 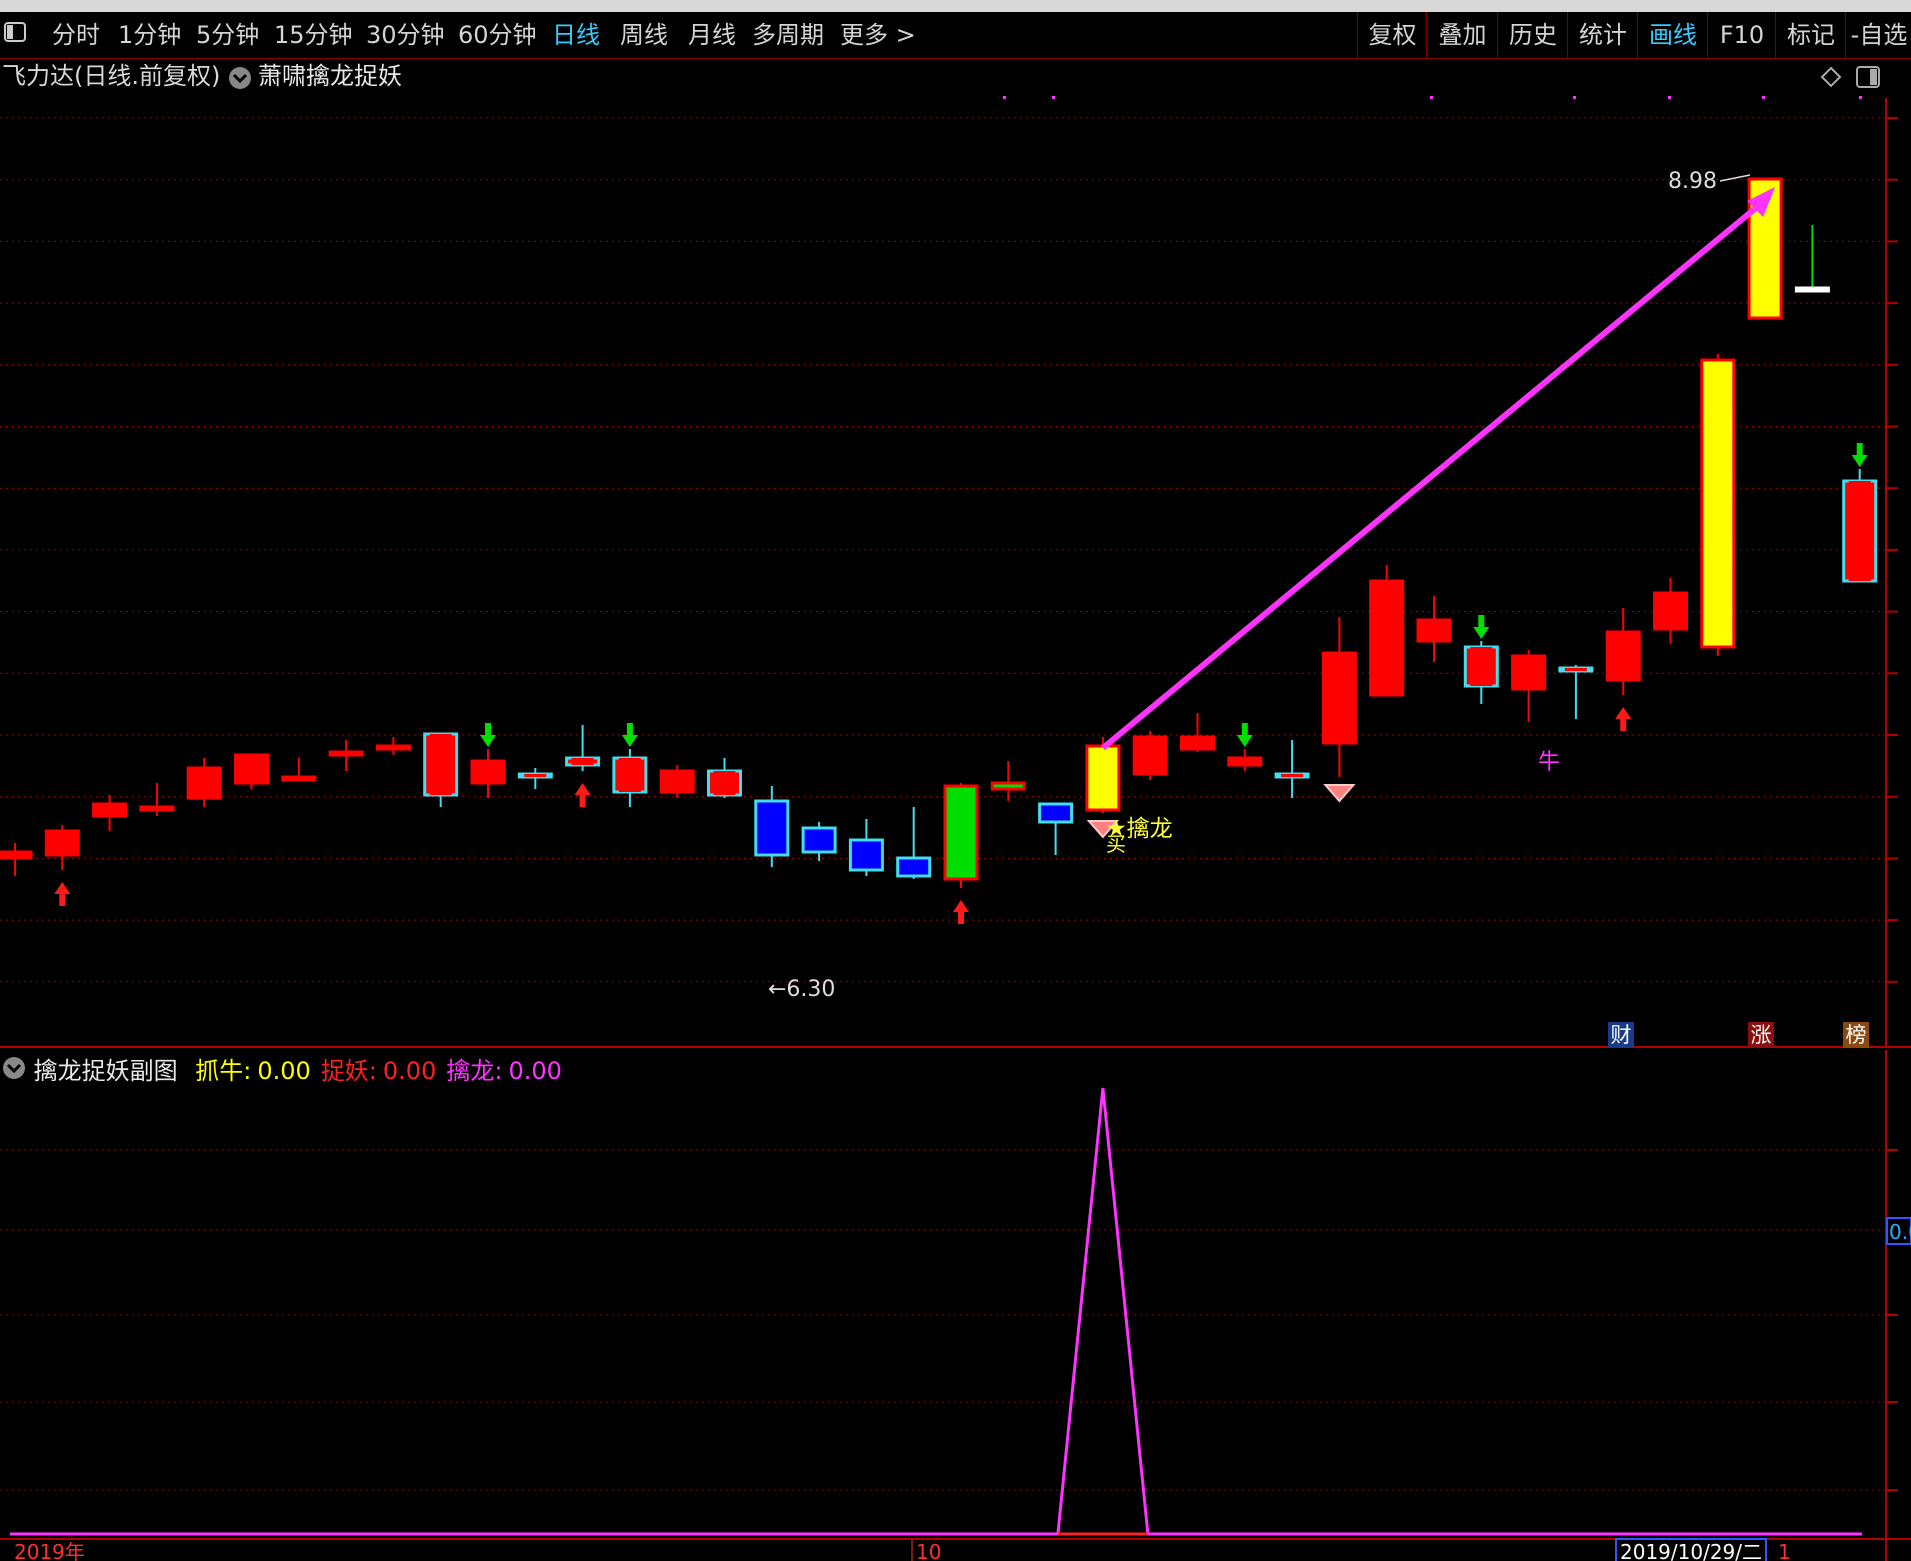 What do you see at coordinates (76, 35) in the screenshot?
I see `period-tab-0: 分时` at bounding box center [76, 35].